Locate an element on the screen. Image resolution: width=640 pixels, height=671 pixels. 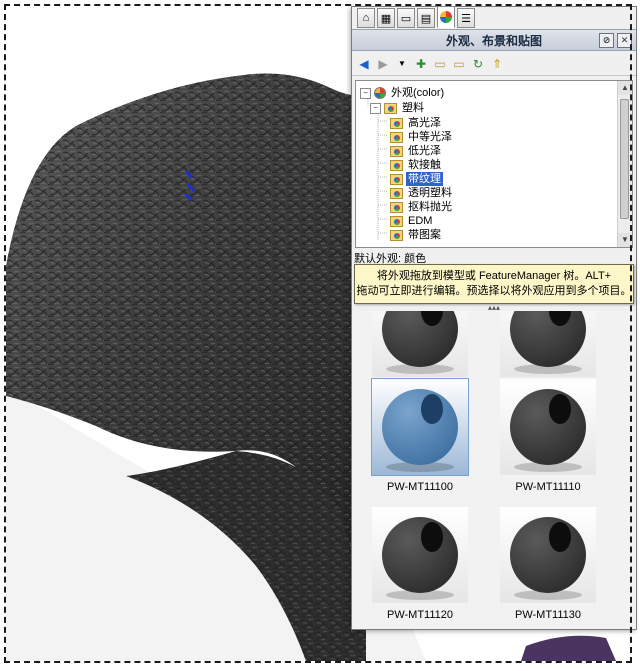
appearance-swatch: PW-MT11100 is located at coordinates (420, 435).